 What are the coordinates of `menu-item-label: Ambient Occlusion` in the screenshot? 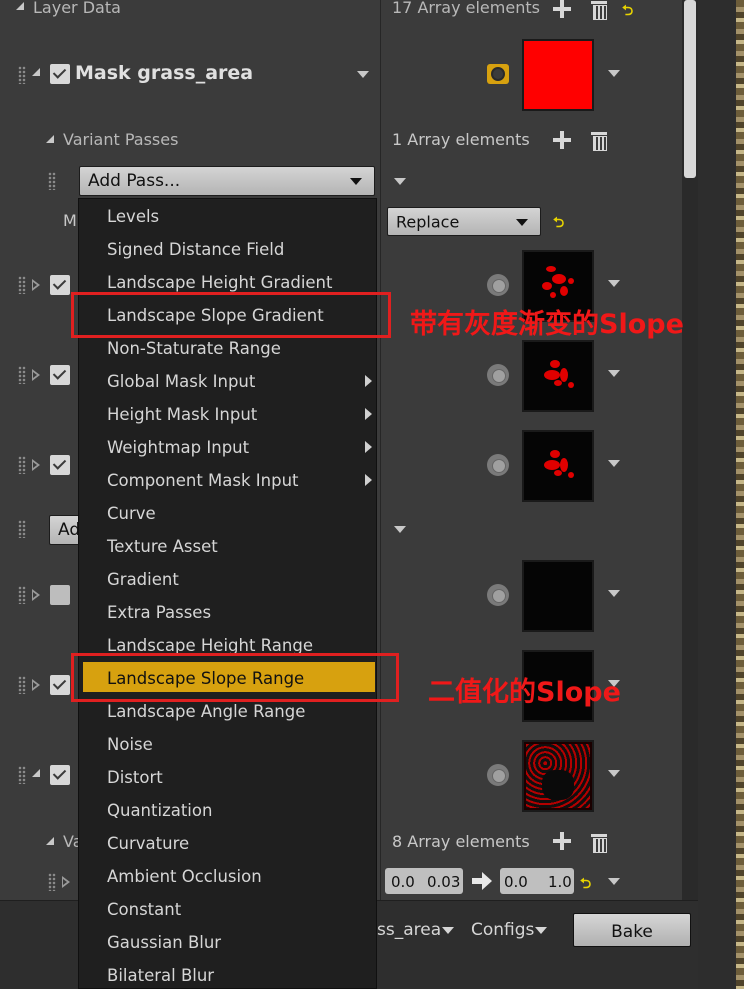 It's located at (184, 876).